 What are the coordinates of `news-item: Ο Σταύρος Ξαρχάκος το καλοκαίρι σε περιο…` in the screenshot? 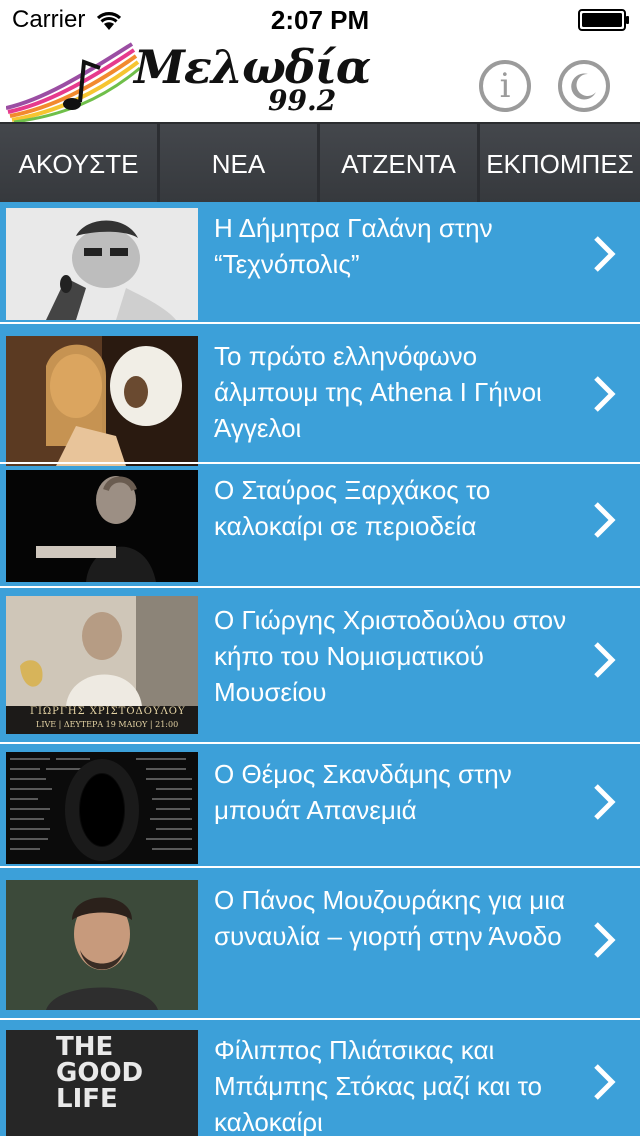 It's located at (320, 524).